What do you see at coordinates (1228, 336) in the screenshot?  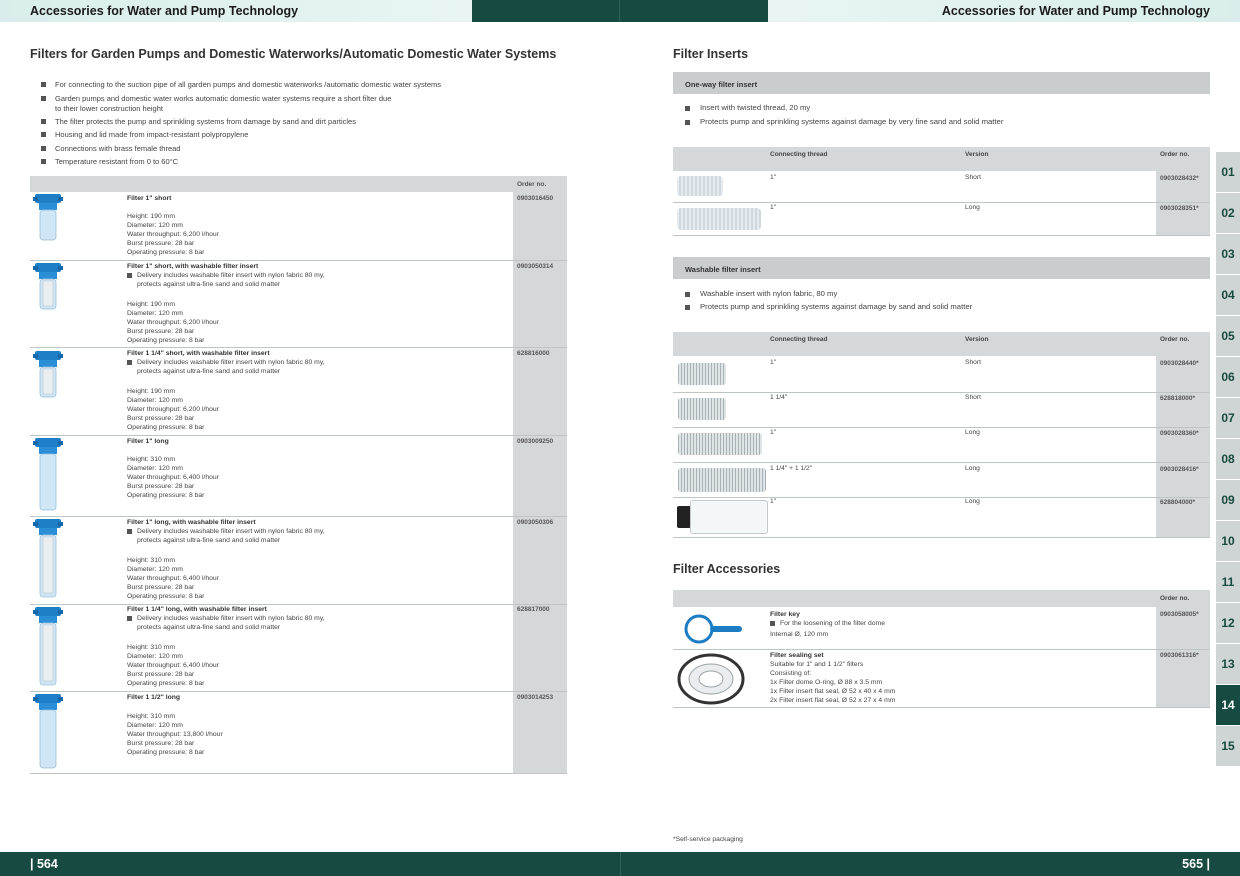 I see `tab-05: 05` at bounding box center [1228, 336].